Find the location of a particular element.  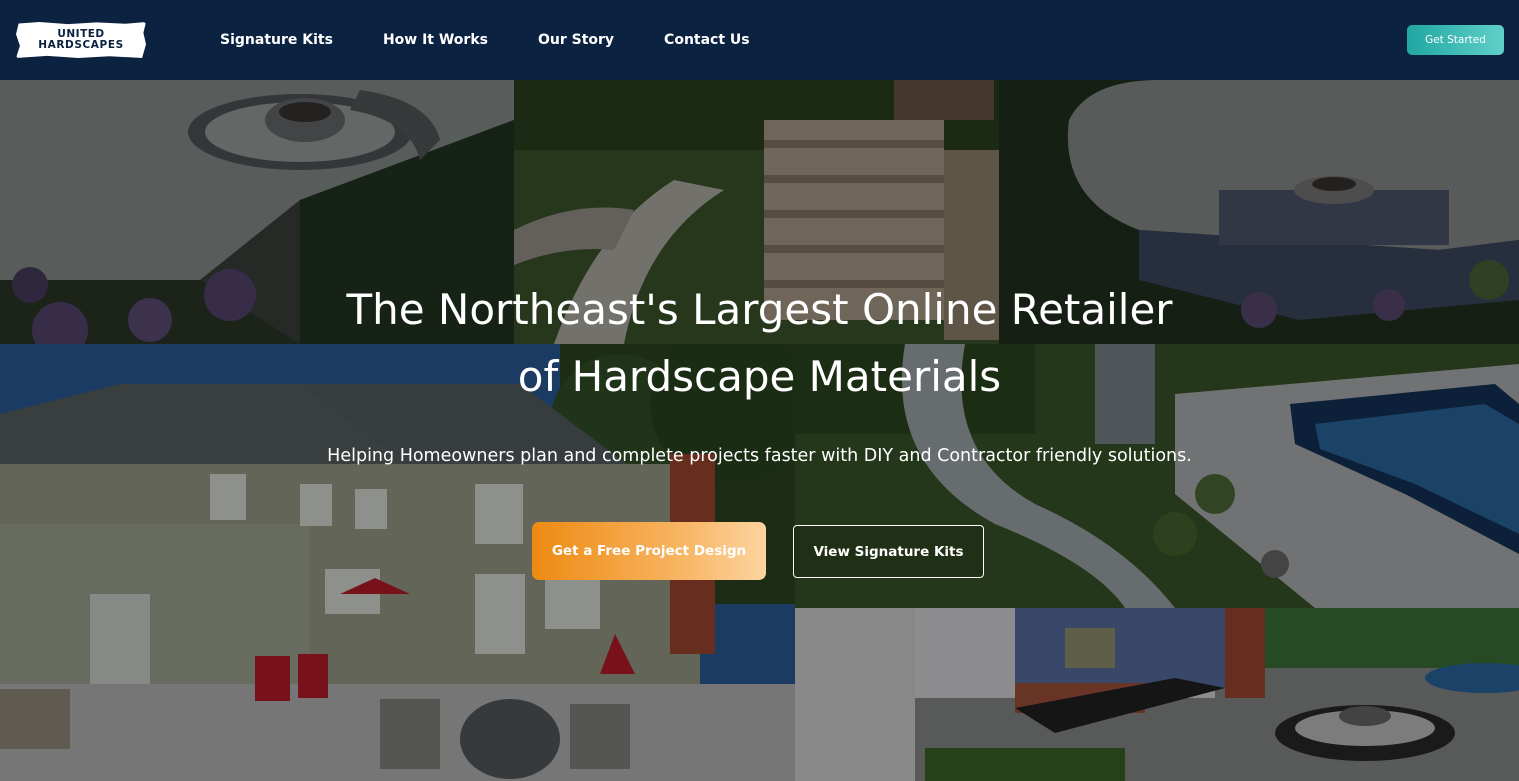

hero-title-line-2: of Hardscape Materials is located at coordinates (759, 376).